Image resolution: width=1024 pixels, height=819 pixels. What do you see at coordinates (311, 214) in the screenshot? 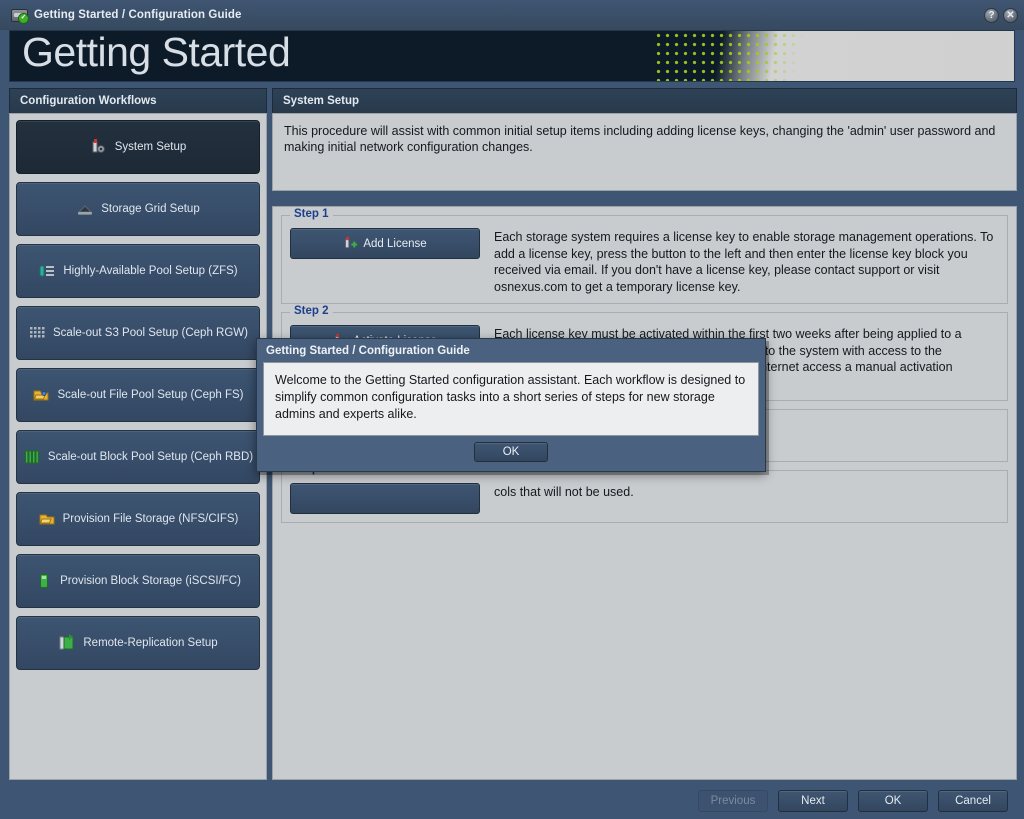
I see `step-legend: Step 1` at bounding box center [311, 214].